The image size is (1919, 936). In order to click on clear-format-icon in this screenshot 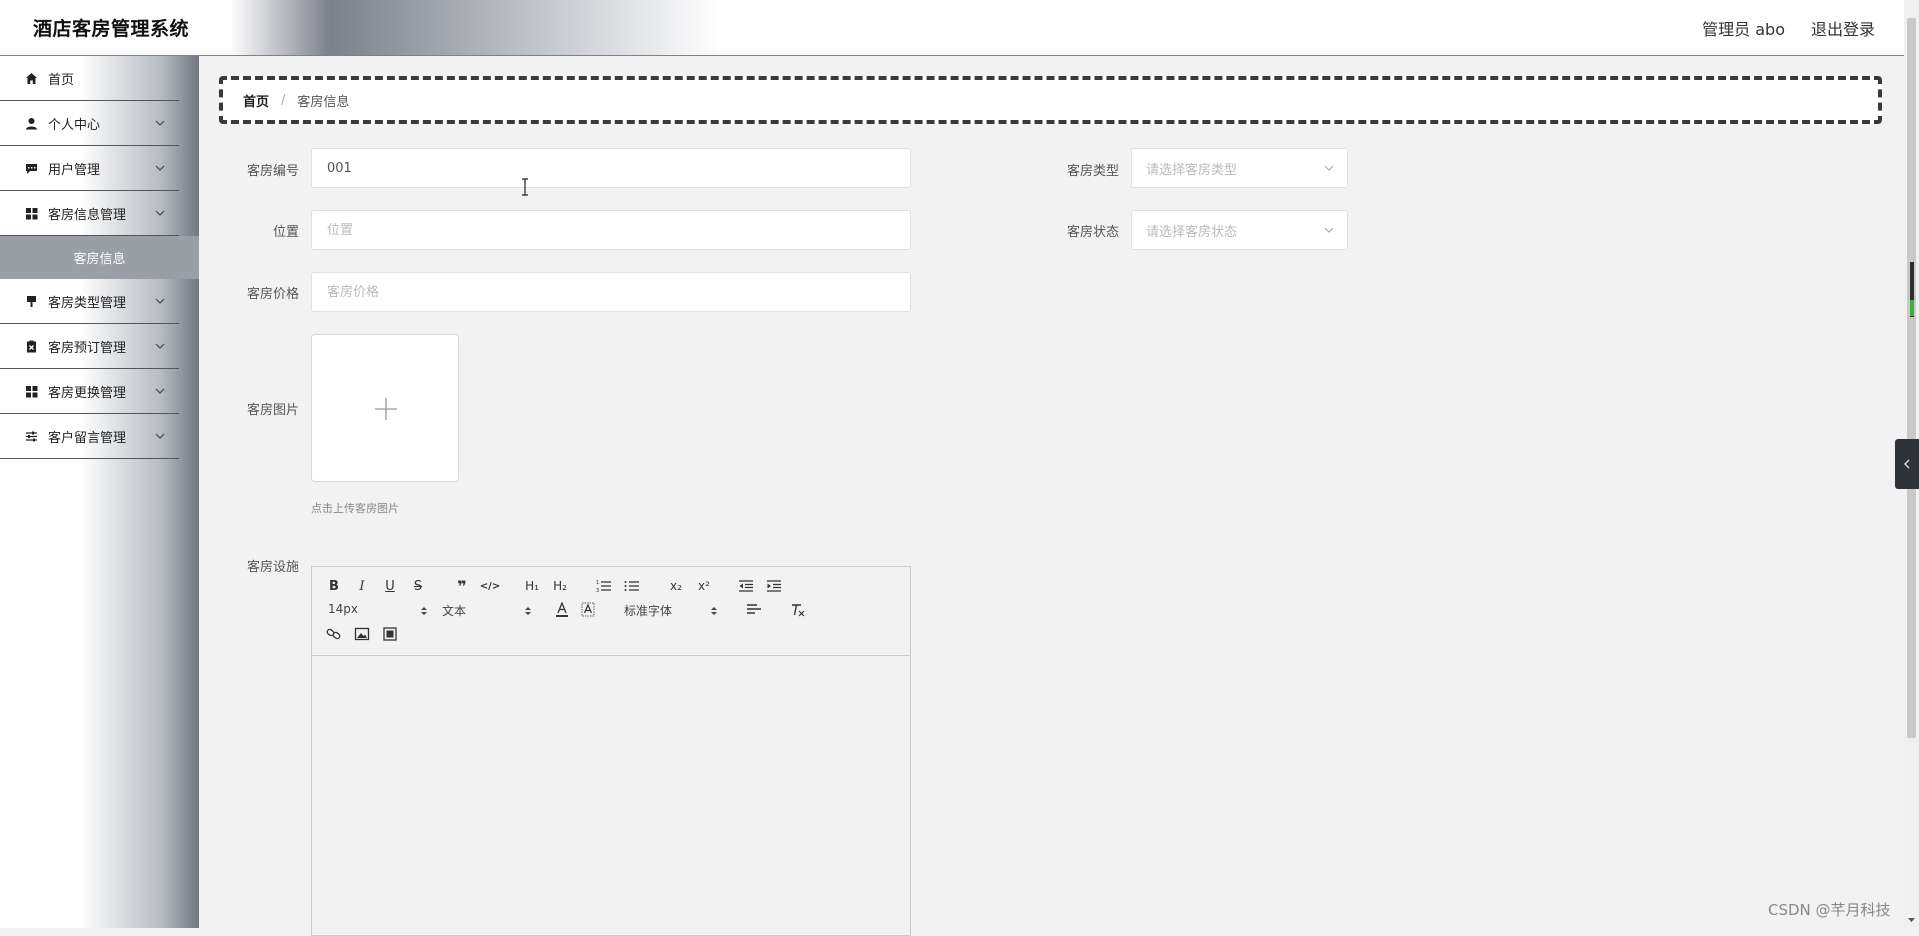, I will do `click(798, 610)`.